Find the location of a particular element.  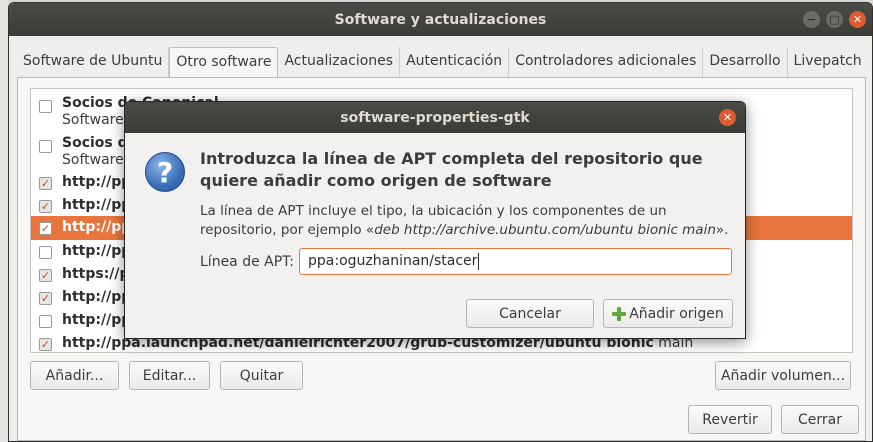

minimize-icon: − is located at coordinates (811, 19).